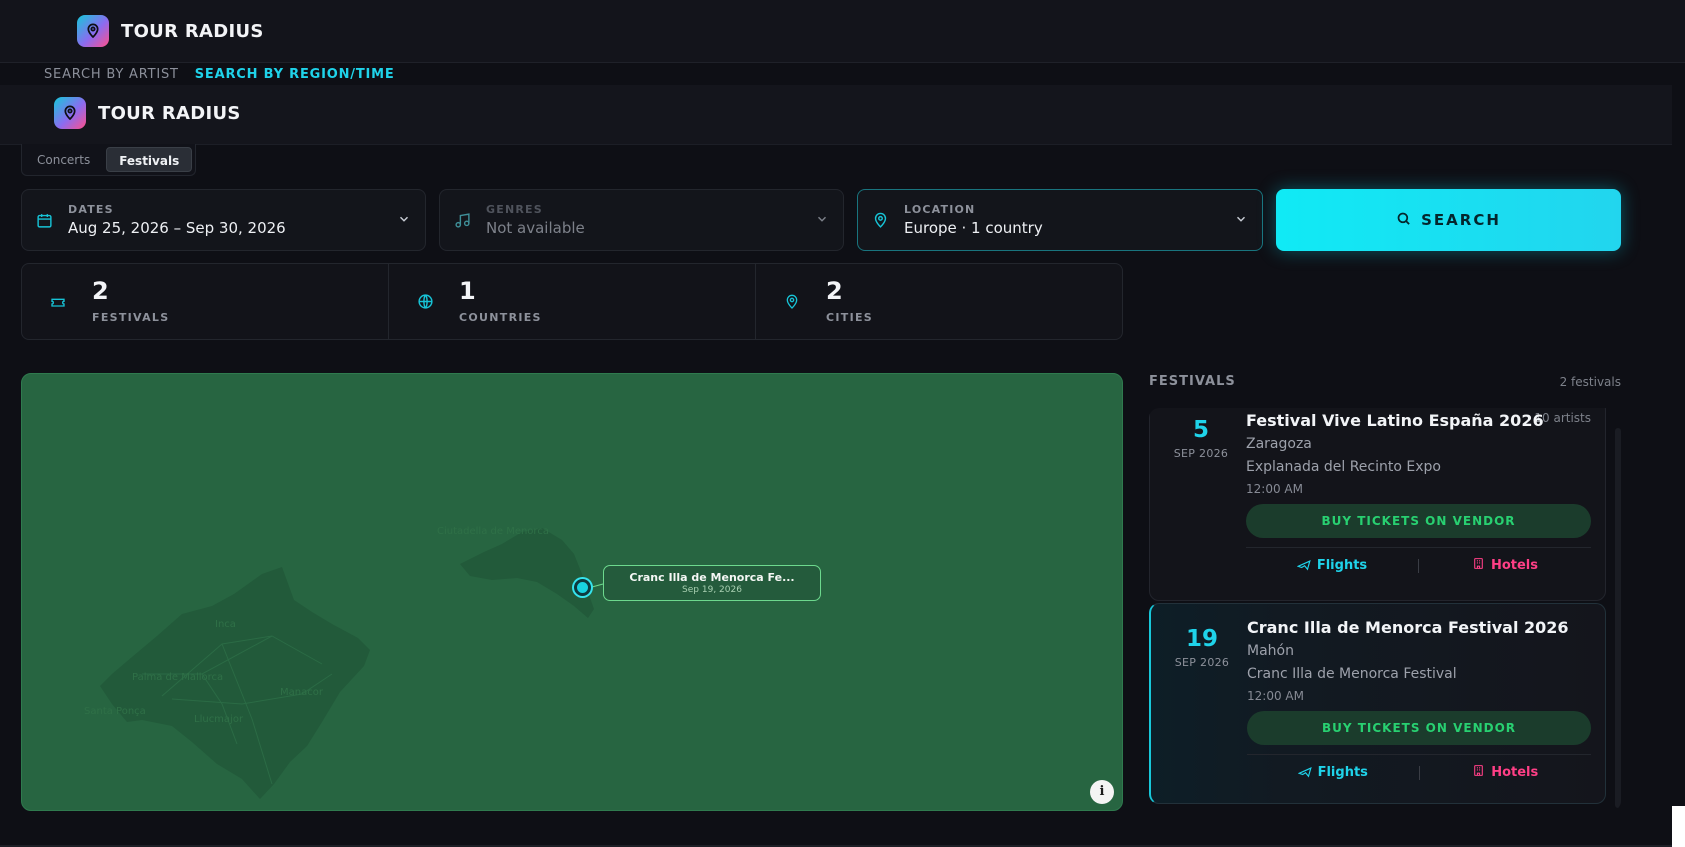 The width and height of the screenshot is (1685, 847). Describe the element at coordinates (1060, 220) in the screenshot. I see `location-filter: LOCATION Europe · 1 country` at that location.